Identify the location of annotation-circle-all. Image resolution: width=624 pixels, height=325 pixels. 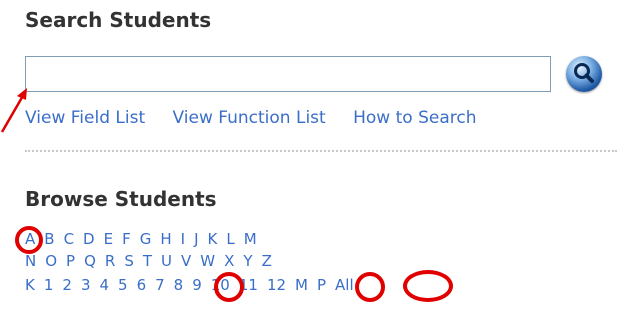
(428, 286).